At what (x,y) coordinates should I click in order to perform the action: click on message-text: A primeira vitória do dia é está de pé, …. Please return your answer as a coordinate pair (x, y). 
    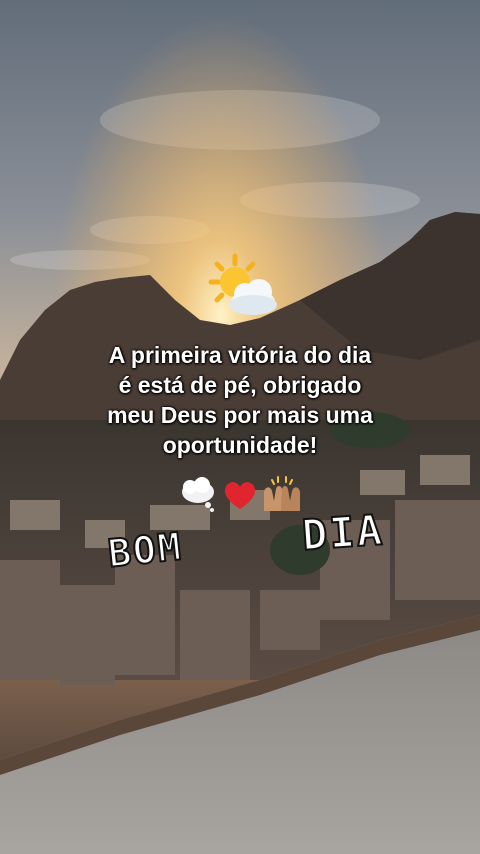
    Looking at the image, I should click on (240, 400).